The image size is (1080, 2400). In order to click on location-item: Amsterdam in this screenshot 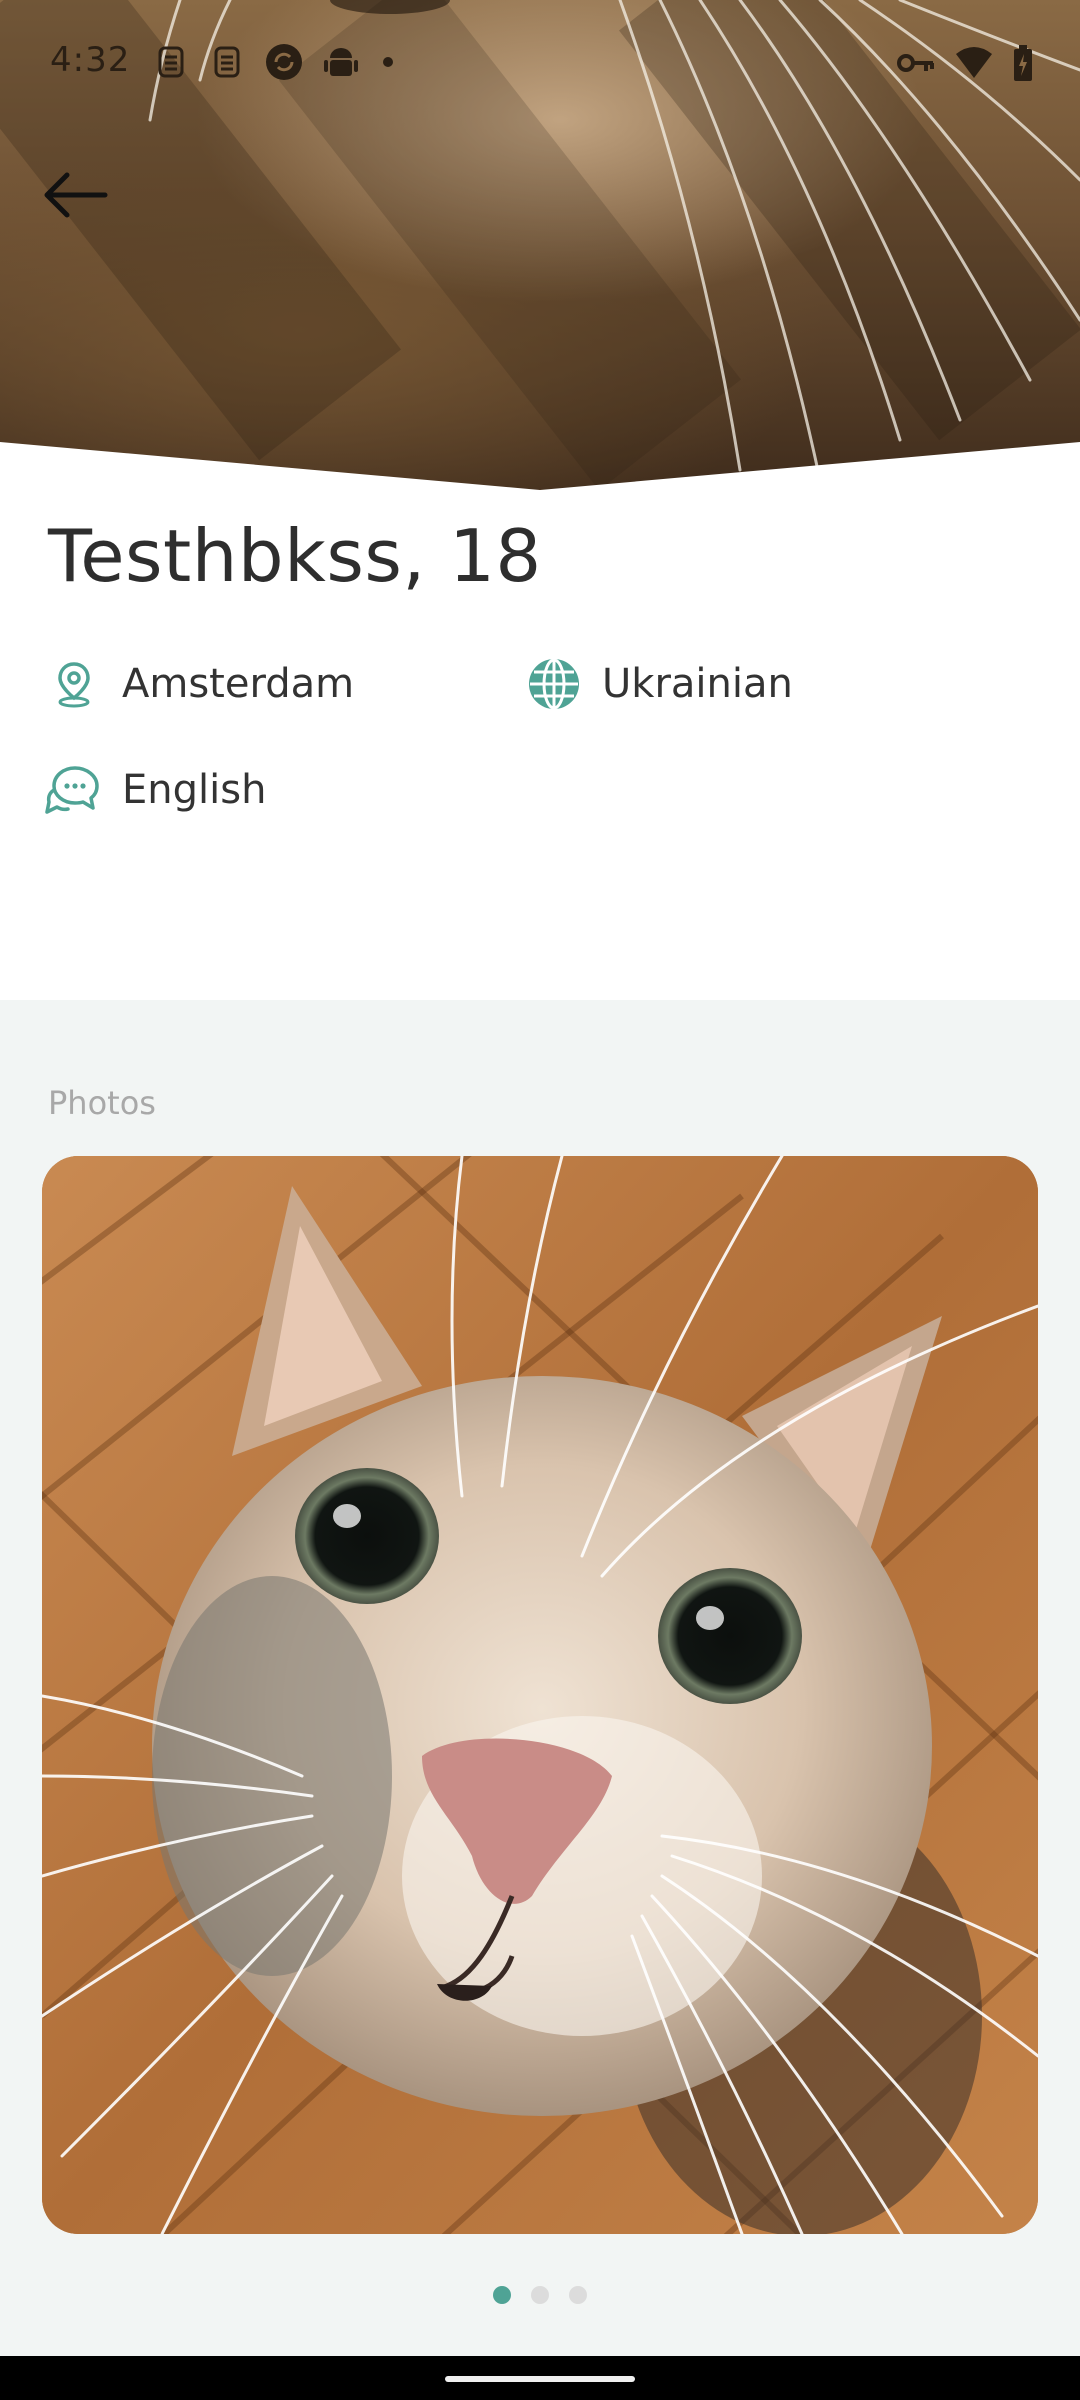, I will do `click(199, 684)`.